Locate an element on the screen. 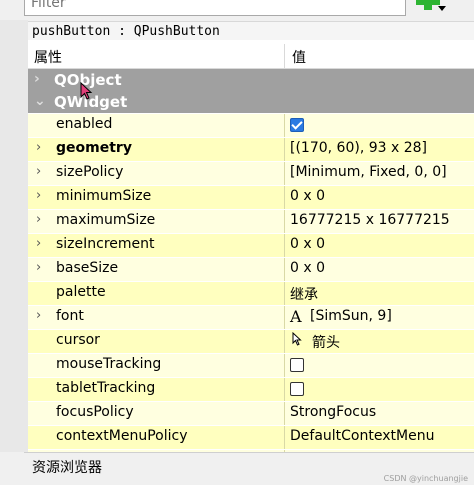 The height and width of the screenshot is (485, 474). property-name: minimumSize is located at coordinates (104, 196).